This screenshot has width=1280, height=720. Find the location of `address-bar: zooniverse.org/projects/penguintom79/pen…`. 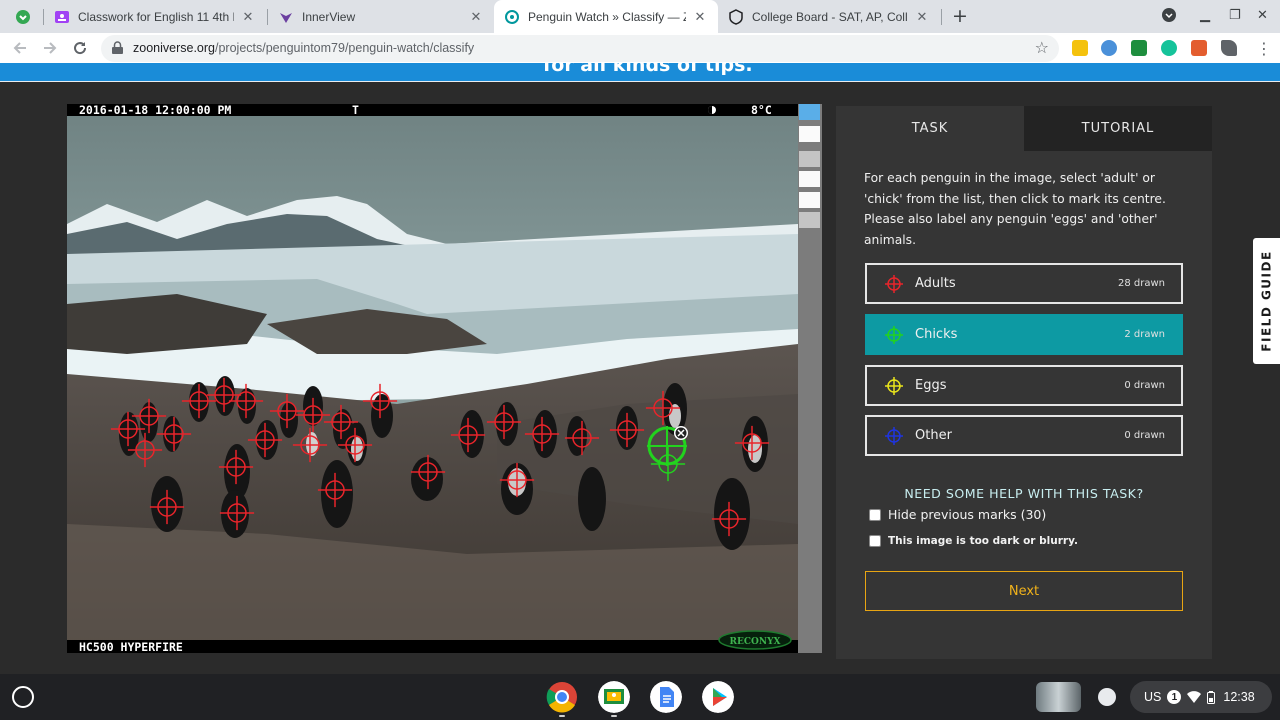

address-bar: zooniverse.org/projects/penguintom79/pen… is located at coordinates (580, 48).